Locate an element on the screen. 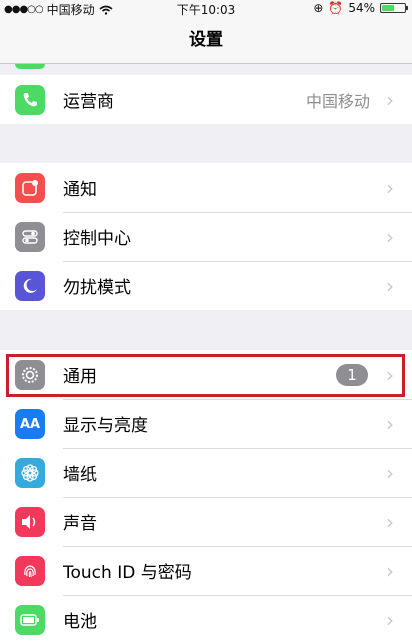 The width and height of the screenshot is (412, 644). phone-icon is located at coordinates (30, 100).